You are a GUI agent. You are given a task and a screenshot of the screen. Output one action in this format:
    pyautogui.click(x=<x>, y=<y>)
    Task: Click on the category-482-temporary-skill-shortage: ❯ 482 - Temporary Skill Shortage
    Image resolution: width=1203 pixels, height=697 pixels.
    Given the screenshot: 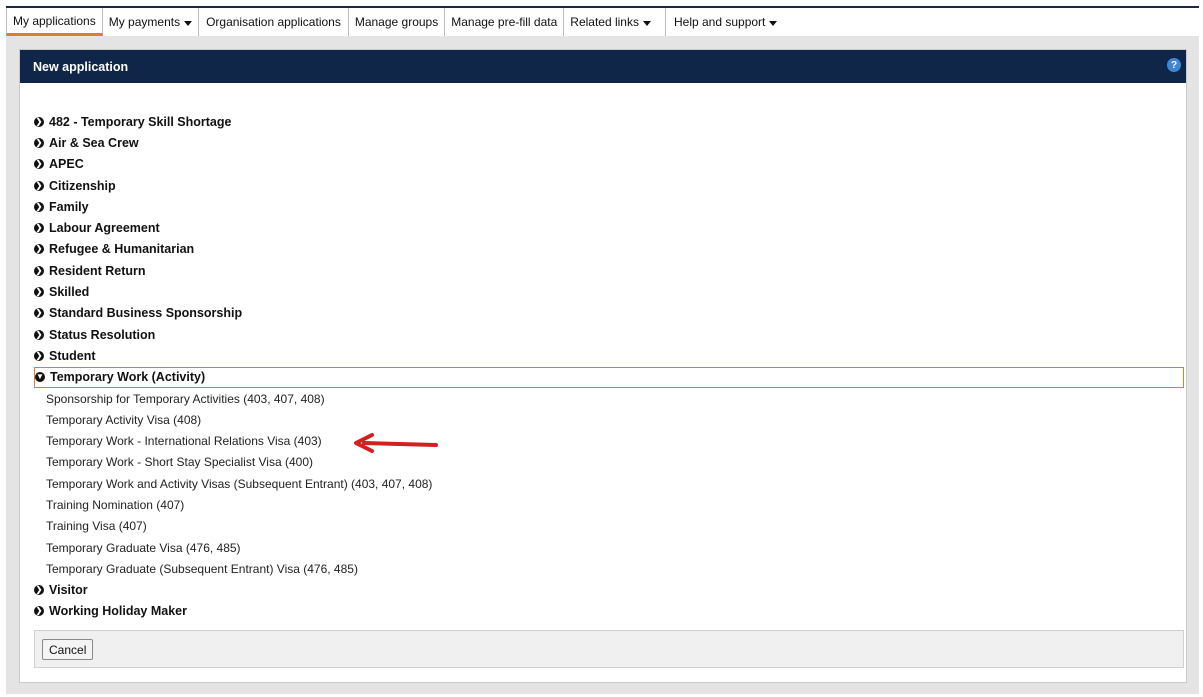 What is the action you would take?
    pyautogui.click(x=609, y=121)
    